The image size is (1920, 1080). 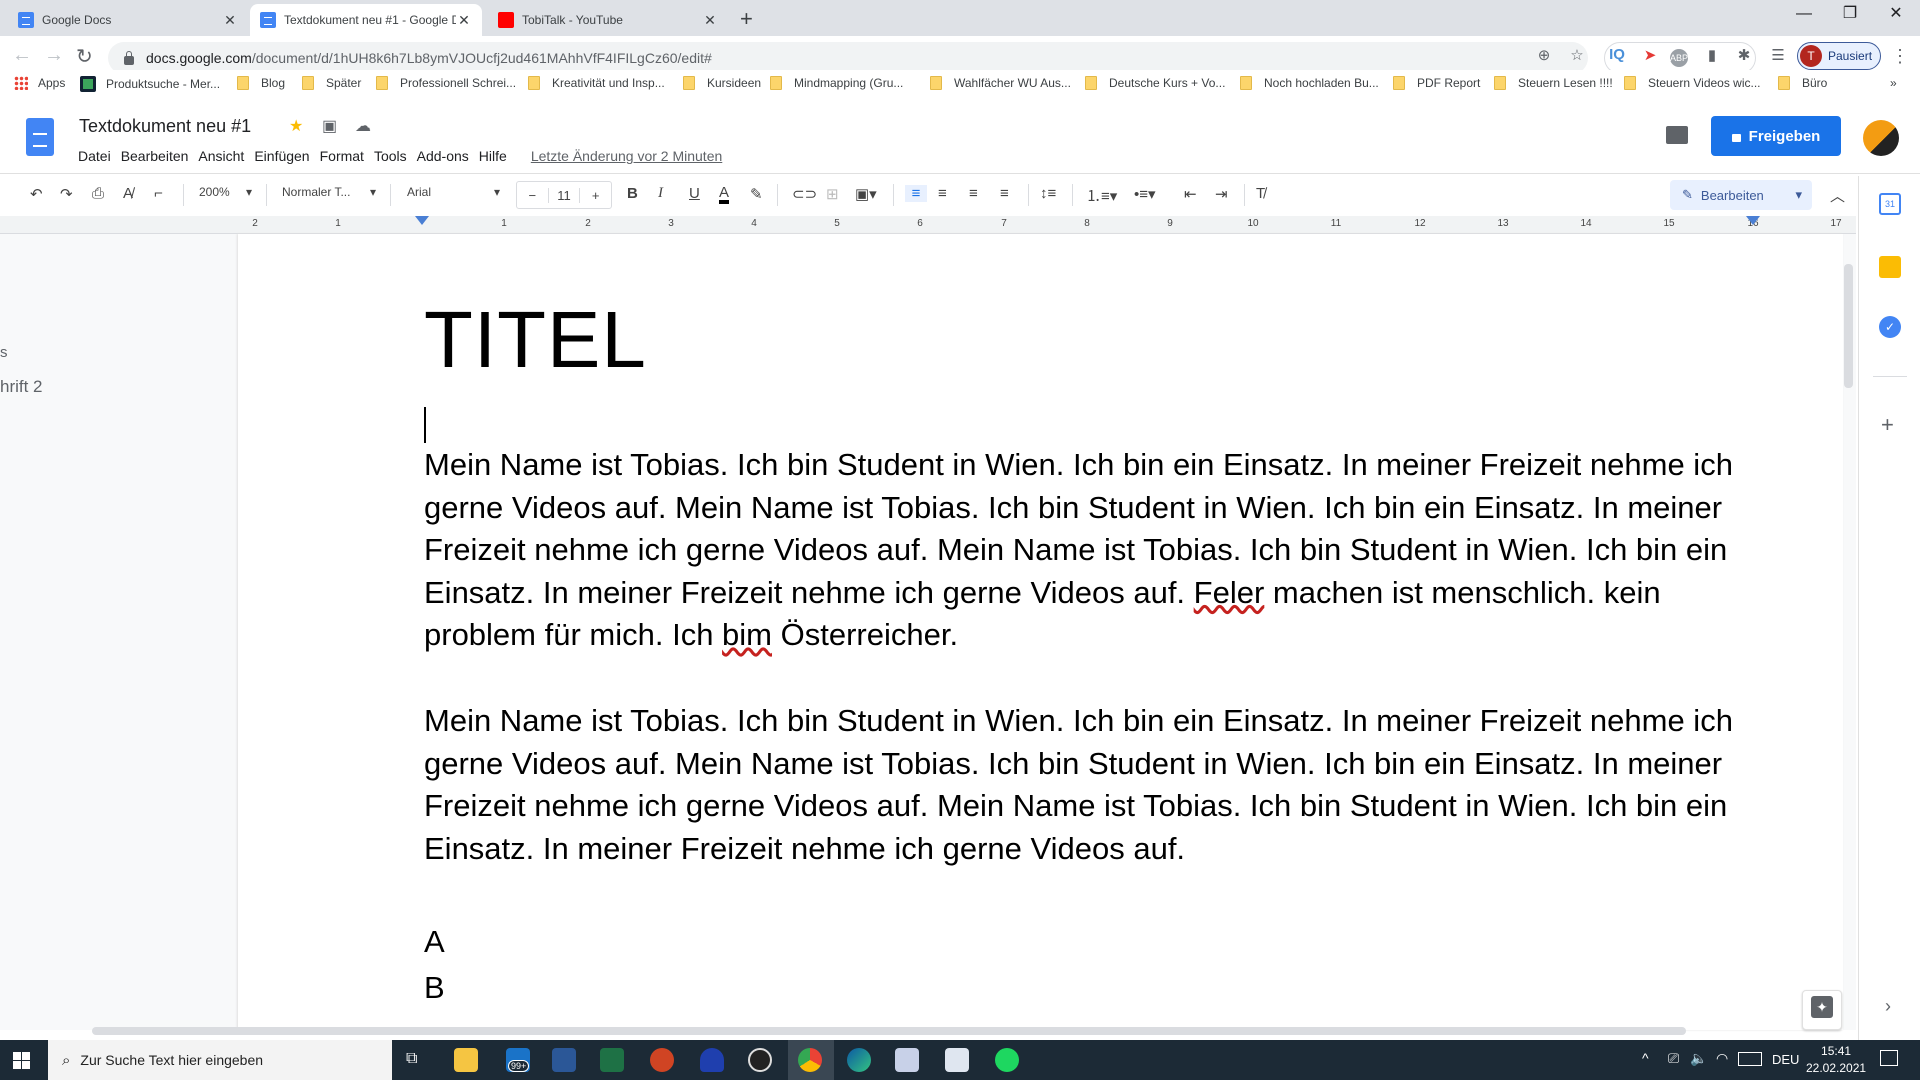 I want to click on restore-button: ❐, so click(x=1850, y=15).